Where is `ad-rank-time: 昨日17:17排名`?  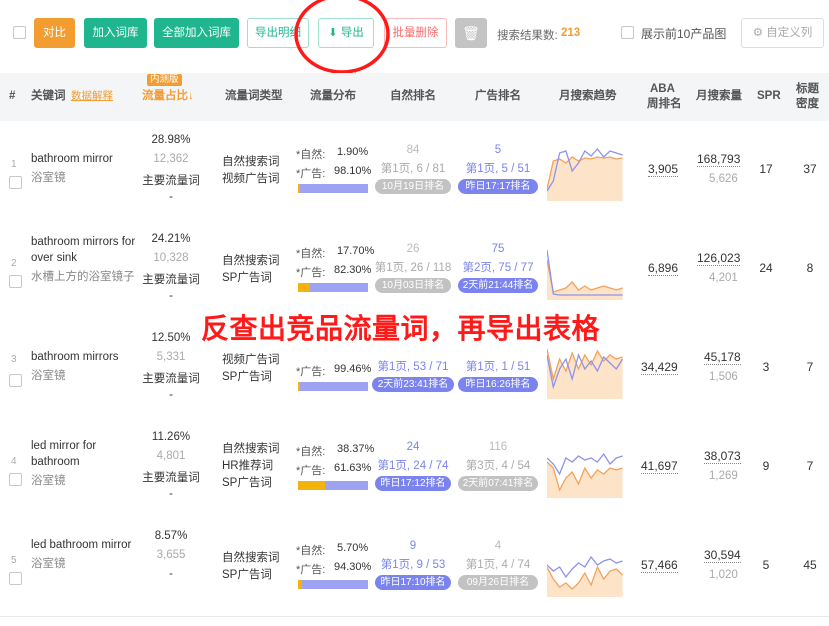
ad-rank-time: 昨日17:17排名 is located at coordinates (498, 186).